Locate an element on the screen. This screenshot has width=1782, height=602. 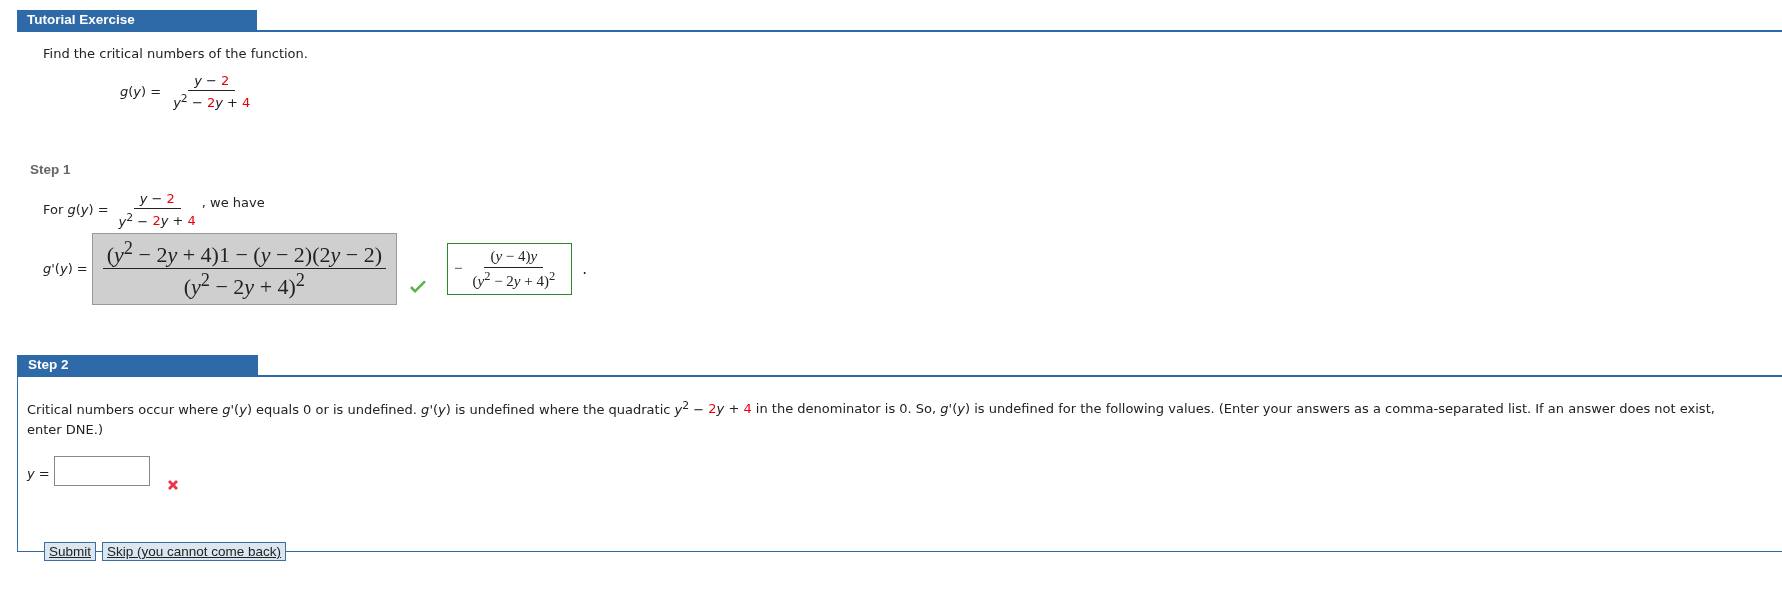
step-label: Step 1 is located at coordinates (51, 170).